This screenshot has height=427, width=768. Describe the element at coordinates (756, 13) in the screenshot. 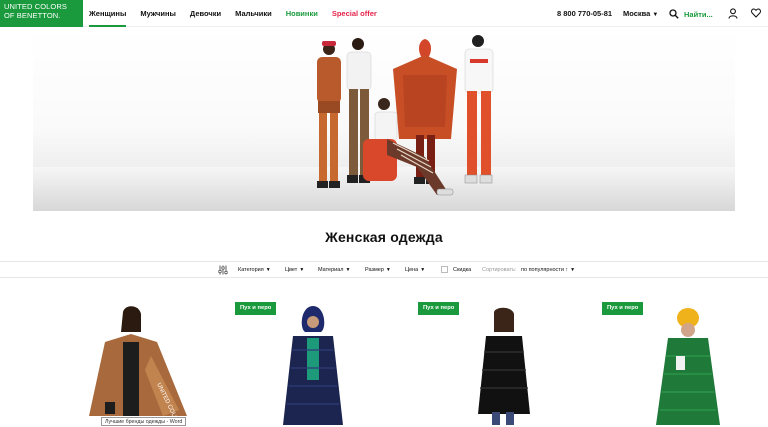

I see `heart-icon` at that location.